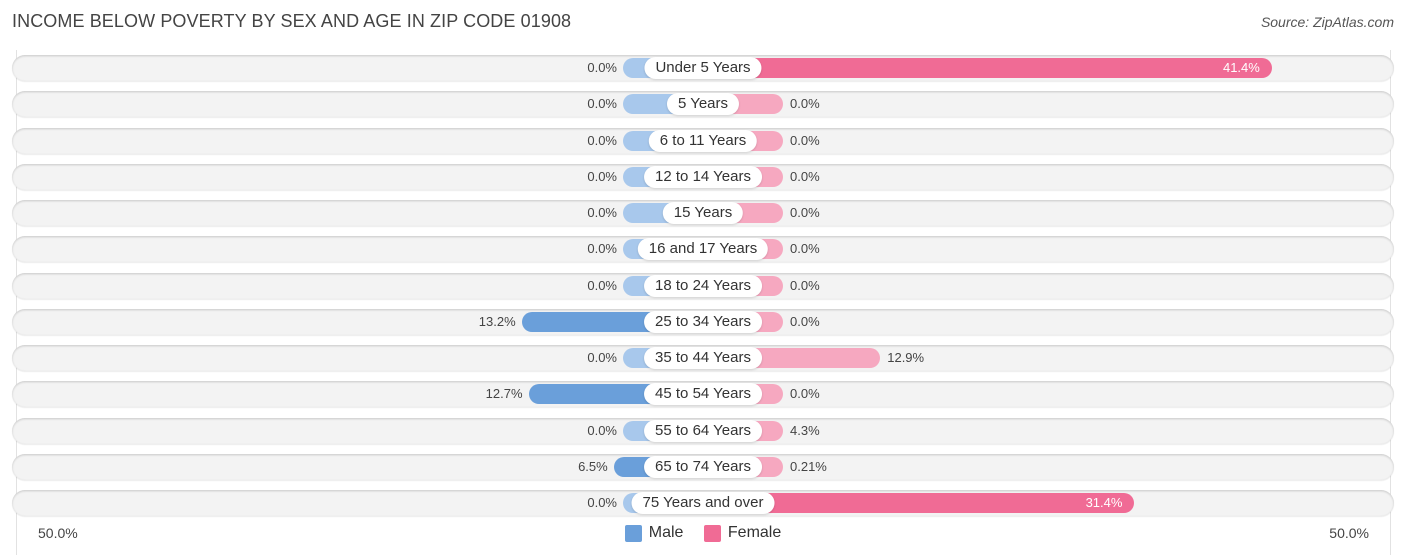  I want to click on value-label-male: 13.2%, so click(497, 321).